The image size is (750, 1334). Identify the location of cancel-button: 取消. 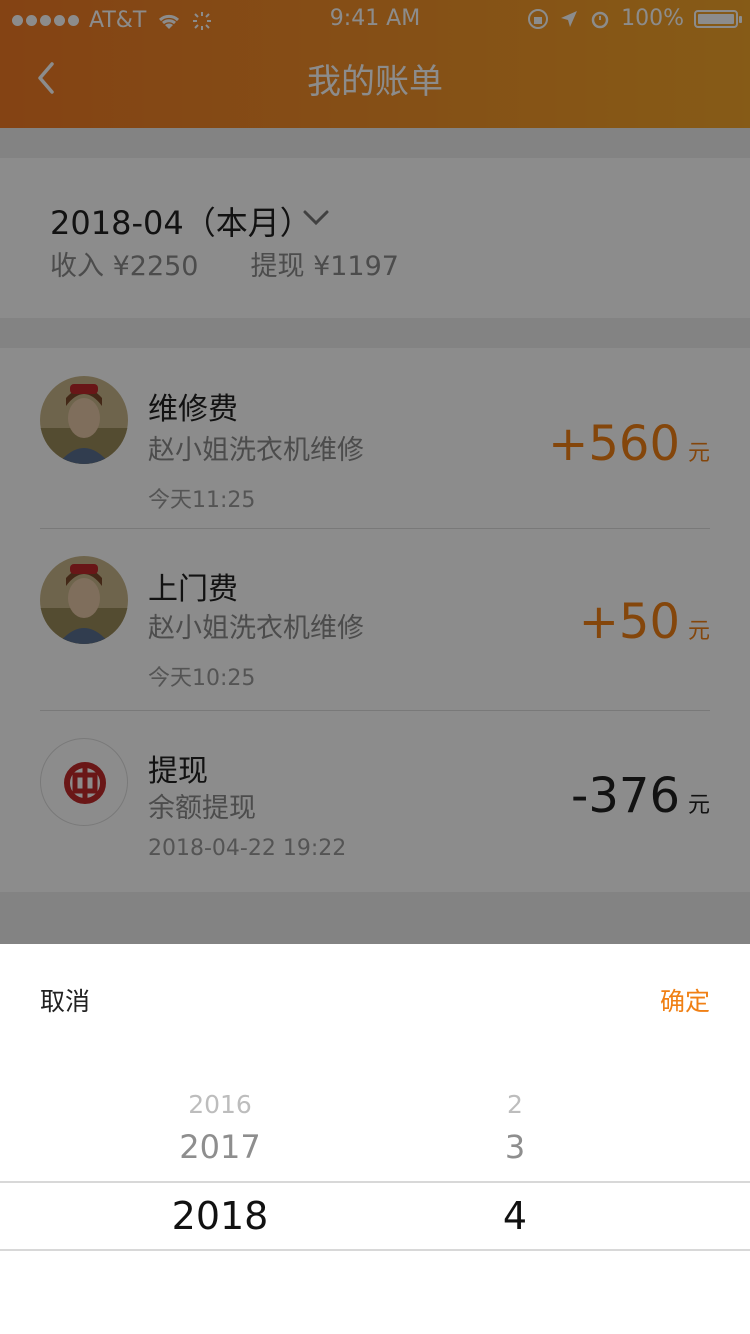
(65, 1000).